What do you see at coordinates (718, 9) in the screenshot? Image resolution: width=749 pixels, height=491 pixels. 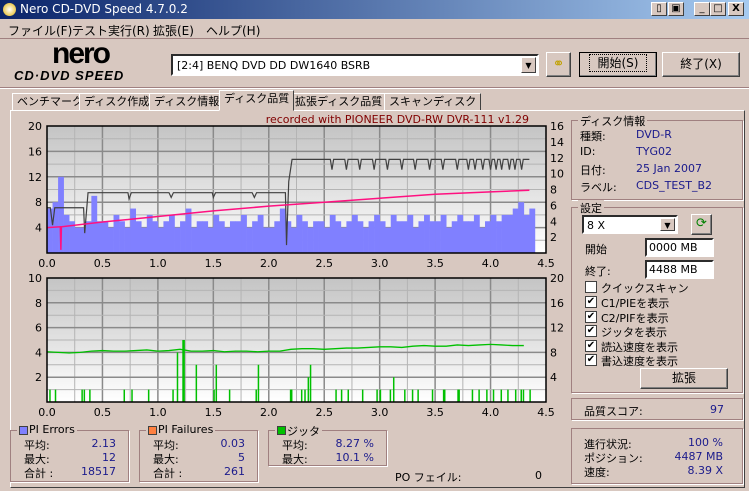 I see `maximize-button: □` at bounding box center [718, 9].